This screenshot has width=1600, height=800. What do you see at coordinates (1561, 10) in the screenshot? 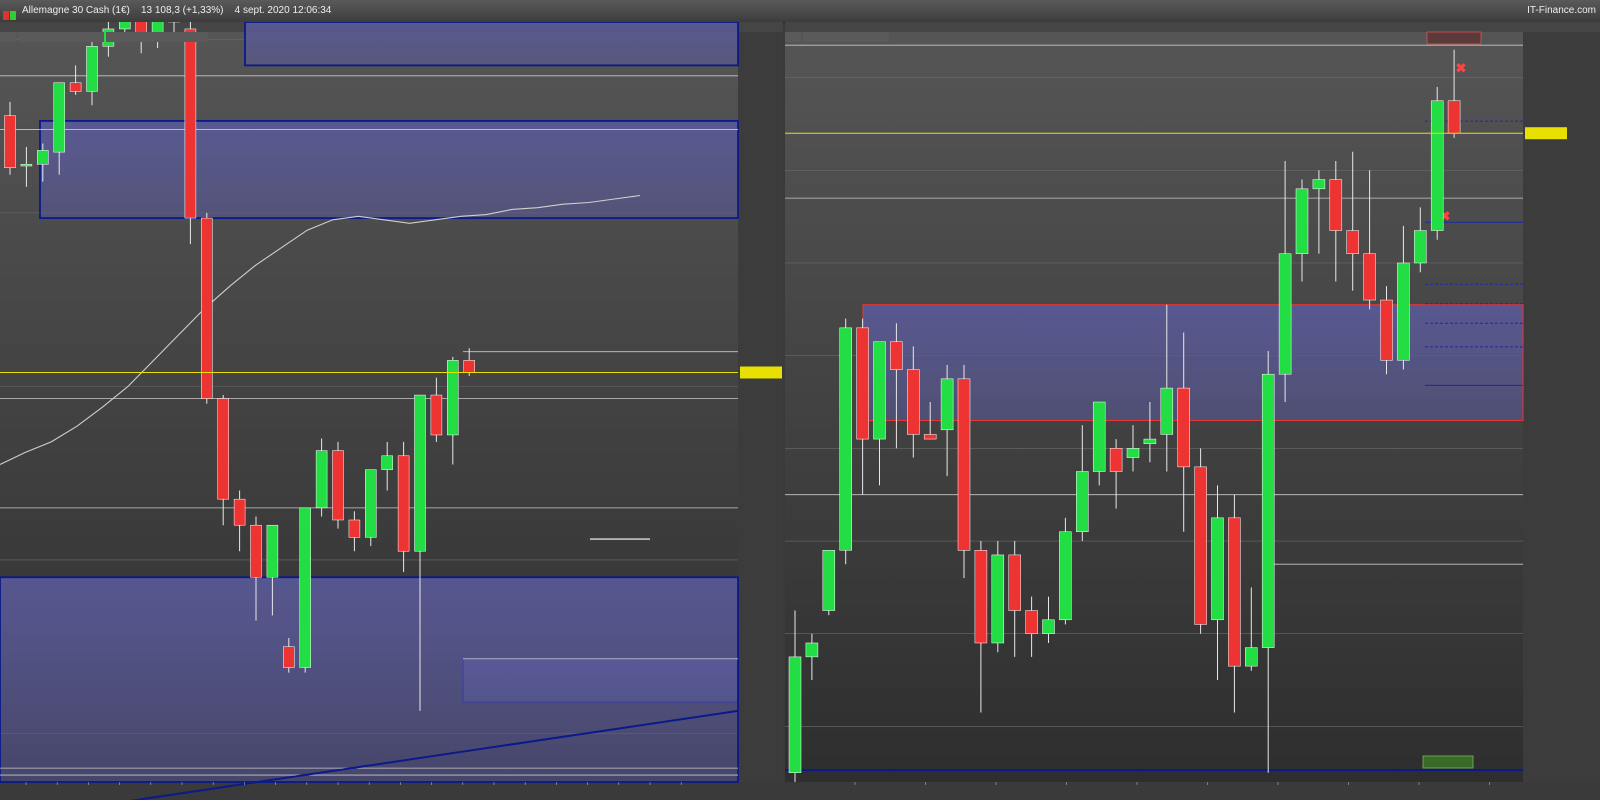
I see `brand-label: IT-Finance.com` at bounding box center [1561, 10].